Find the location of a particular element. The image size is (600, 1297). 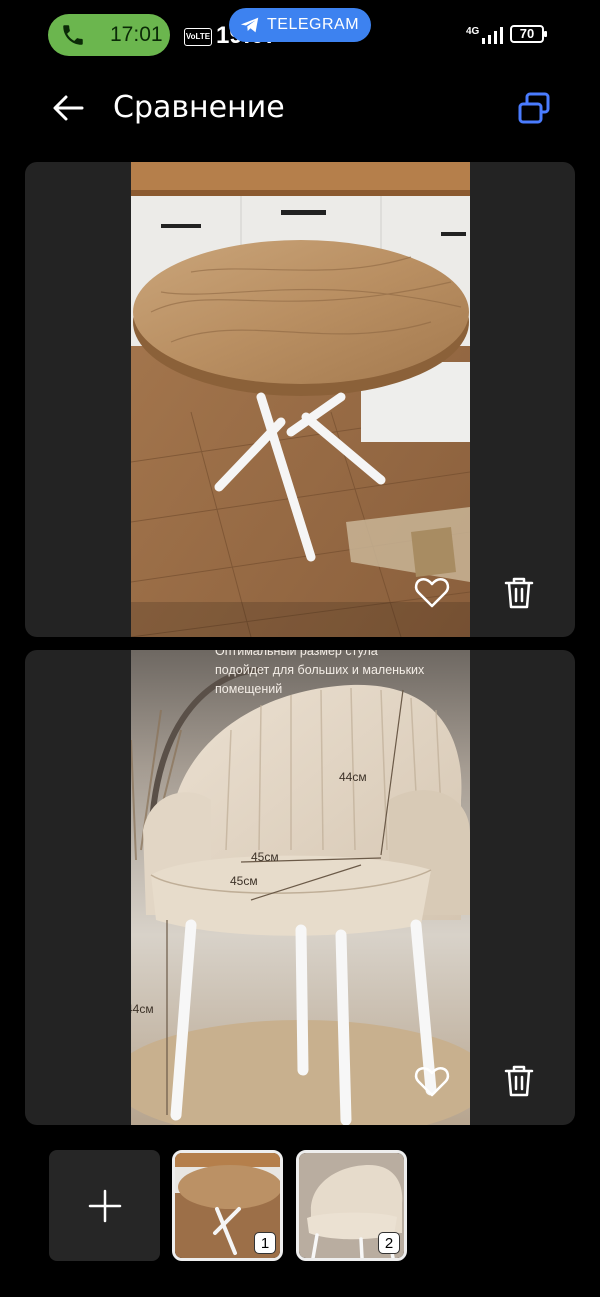

thumbnail-number: 2 is located at coordinates (389, 1243).